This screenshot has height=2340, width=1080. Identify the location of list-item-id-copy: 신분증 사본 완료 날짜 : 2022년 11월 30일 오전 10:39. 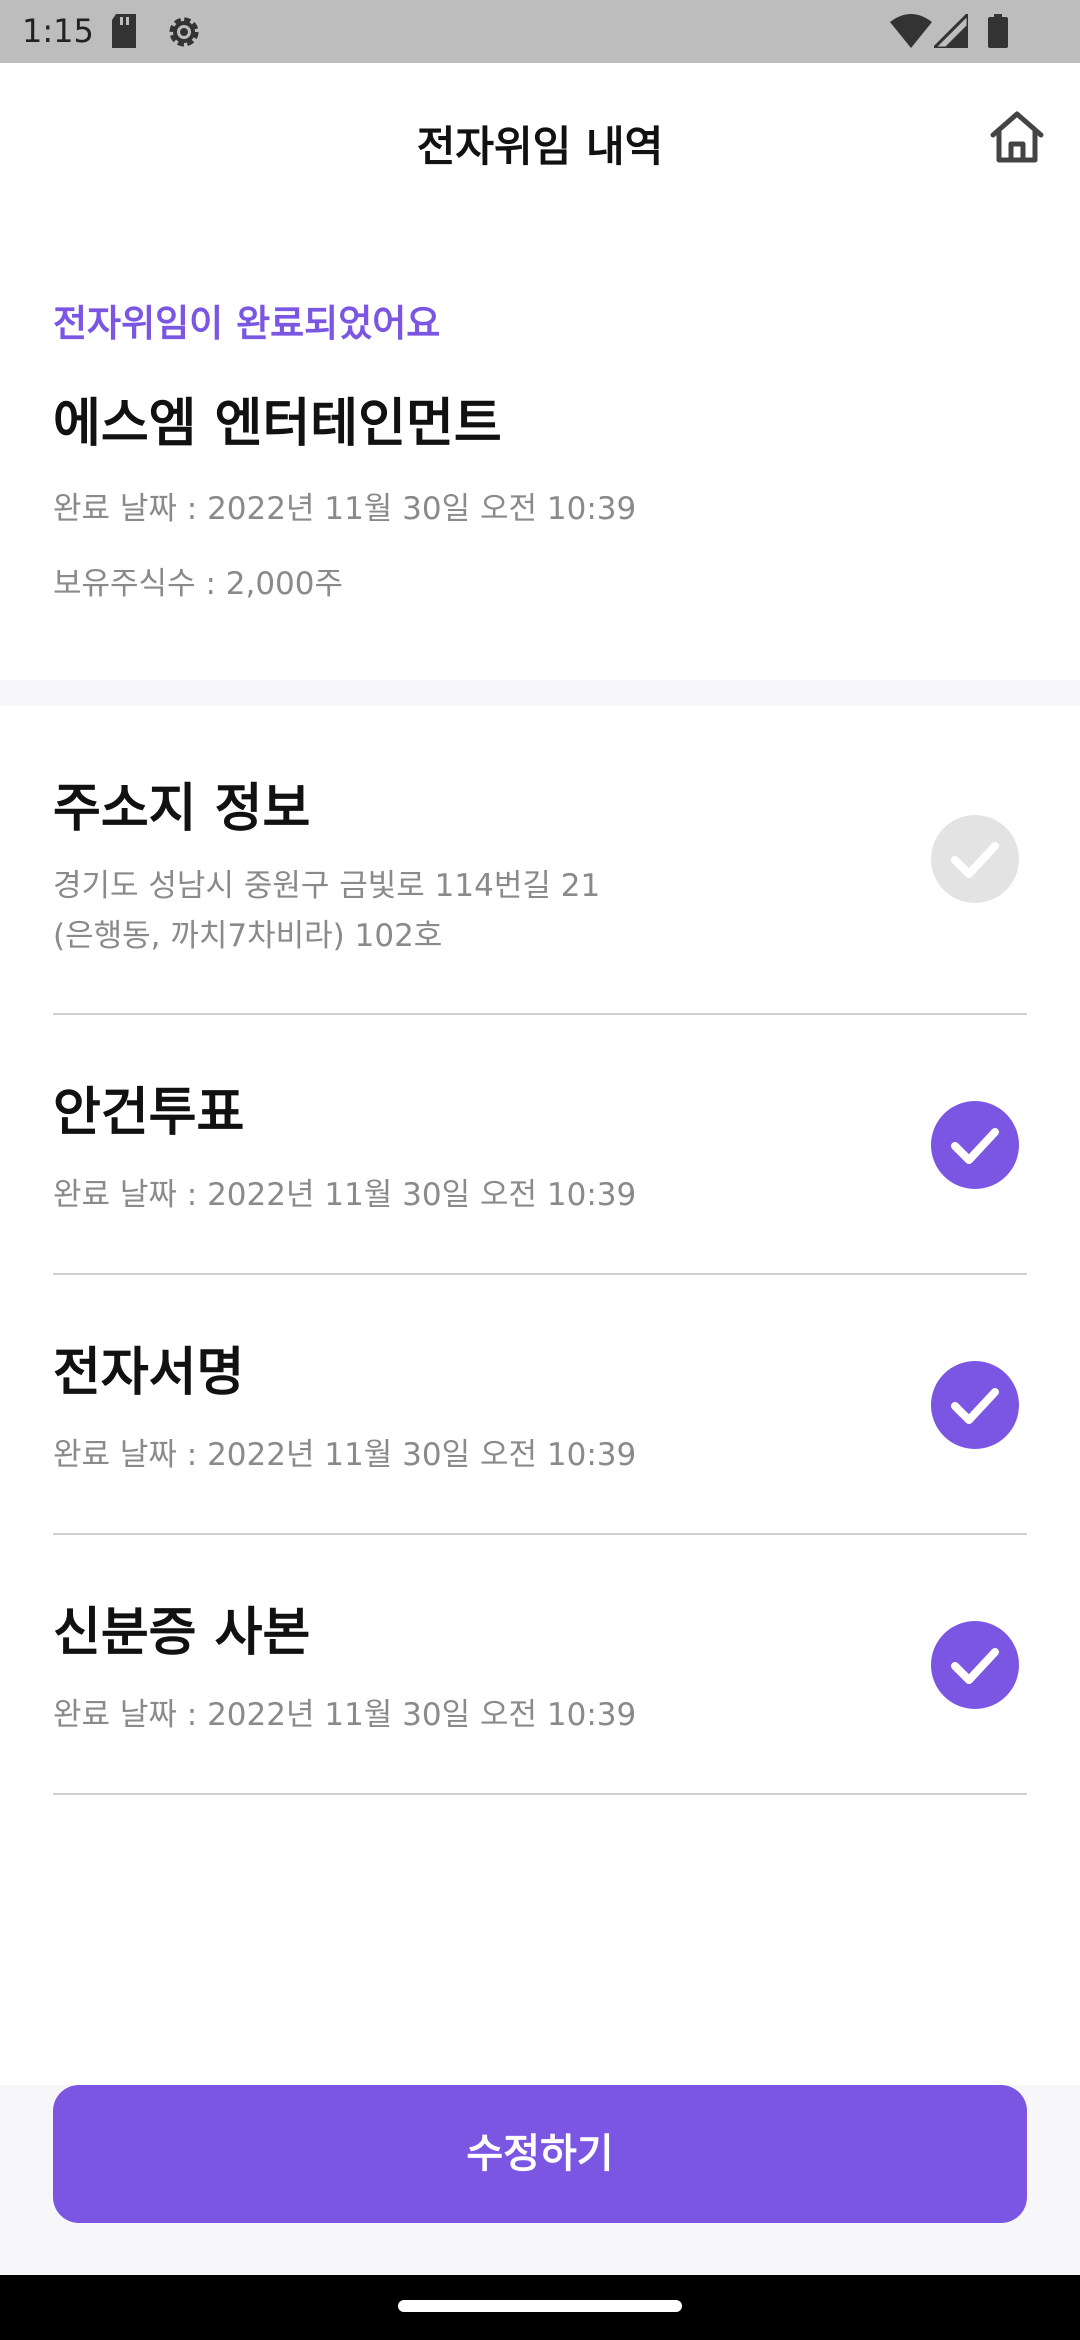
(540, 1665).